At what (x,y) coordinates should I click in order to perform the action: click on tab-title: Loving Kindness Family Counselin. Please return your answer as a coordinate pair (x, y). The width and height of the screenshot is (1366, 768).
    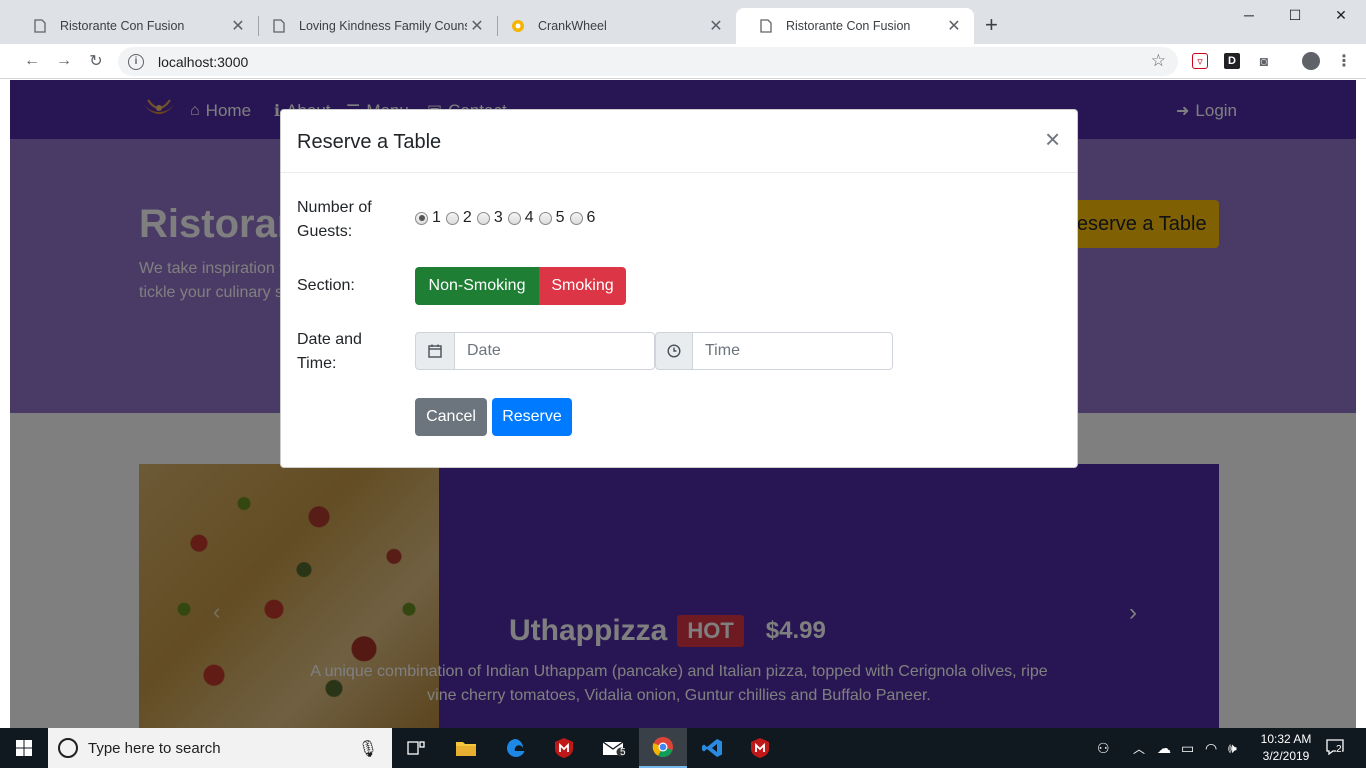
    Looking at the image, I should click on (383, 26).